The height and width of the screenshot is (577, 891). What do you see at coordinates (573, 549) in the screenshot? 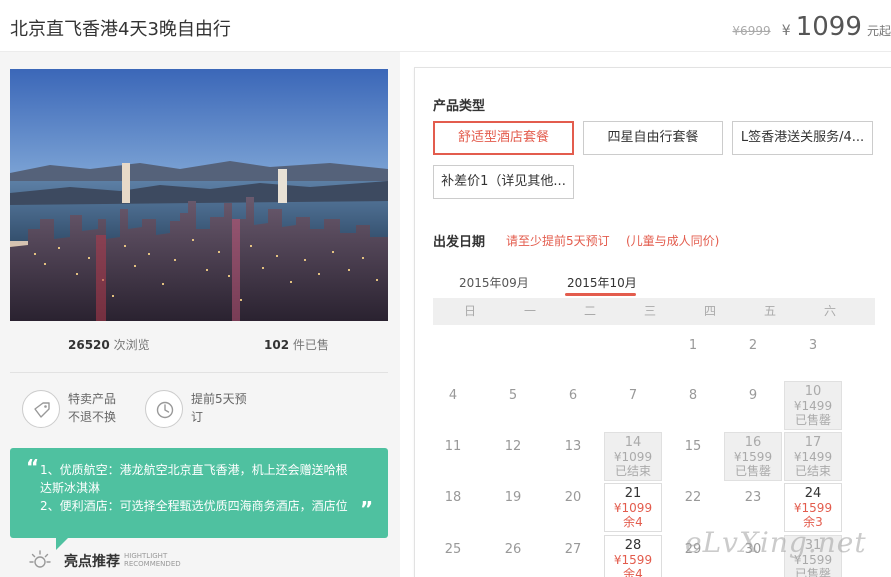
I see `day-number: 27` at bounding box center [573, 549].